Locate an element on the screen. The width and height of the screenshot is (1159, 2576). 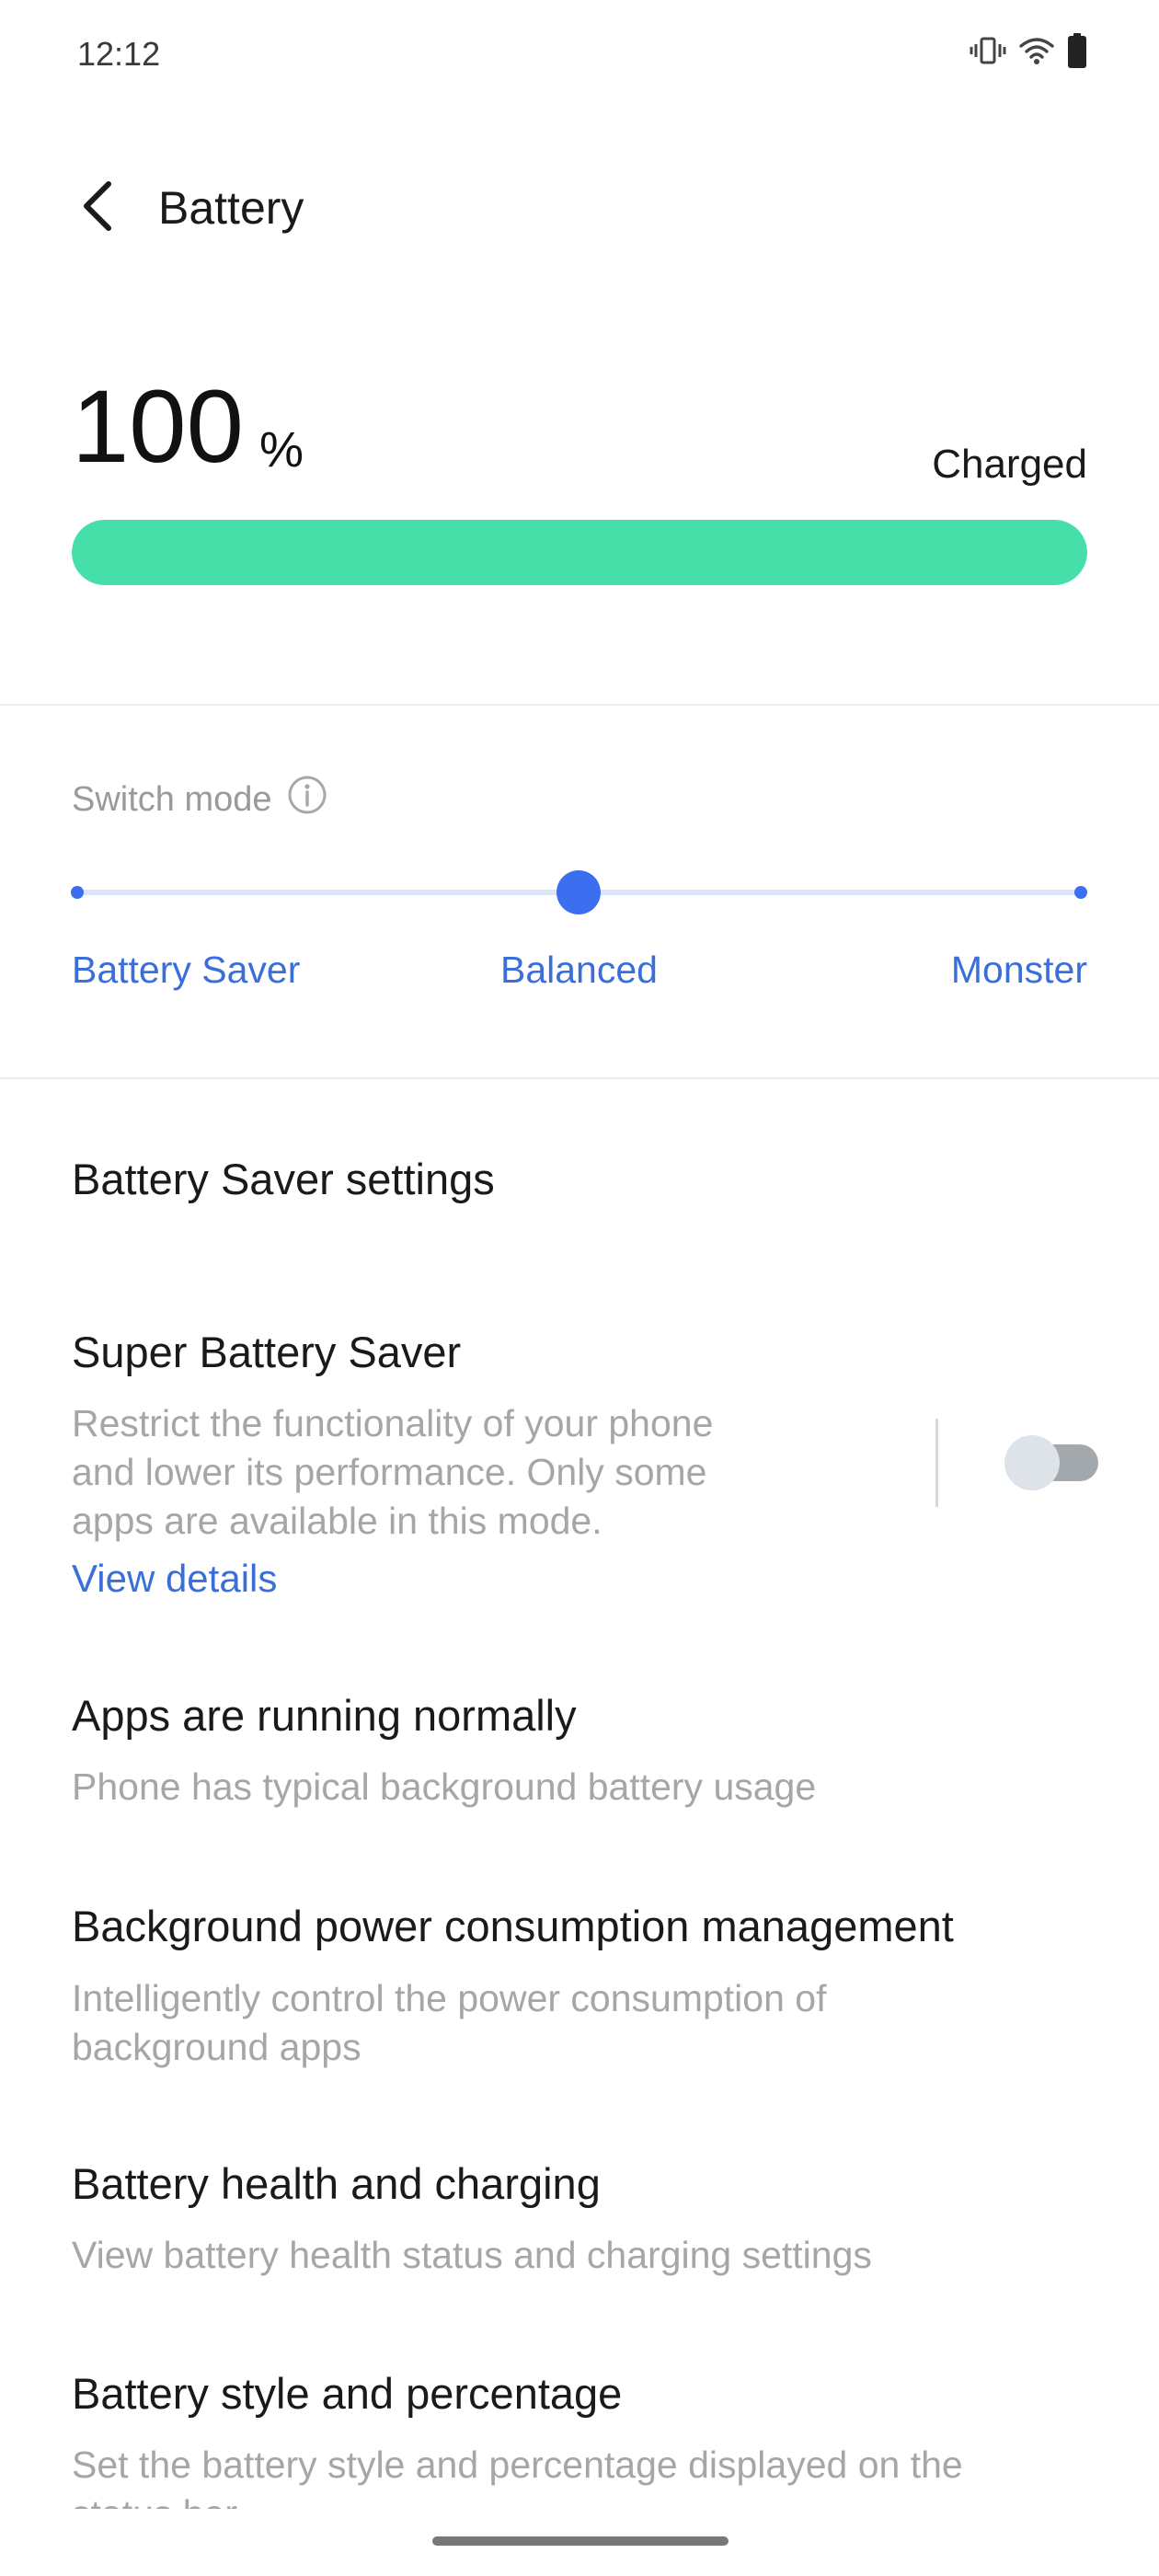
super-battery-saver-title: Super Battery Saver is located at coordinates (266, 1352).